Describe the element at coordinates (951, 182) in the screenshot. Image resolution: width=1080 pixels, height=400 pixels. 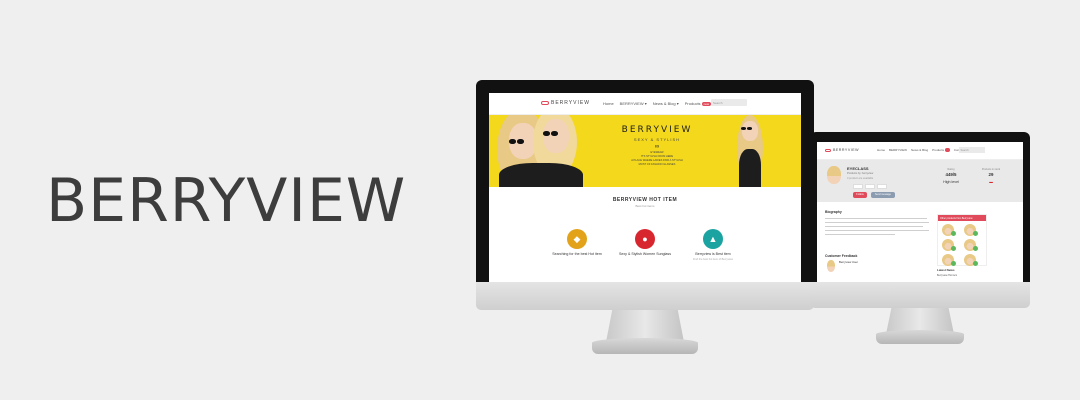
I see `stat-sub: High level` at that location.